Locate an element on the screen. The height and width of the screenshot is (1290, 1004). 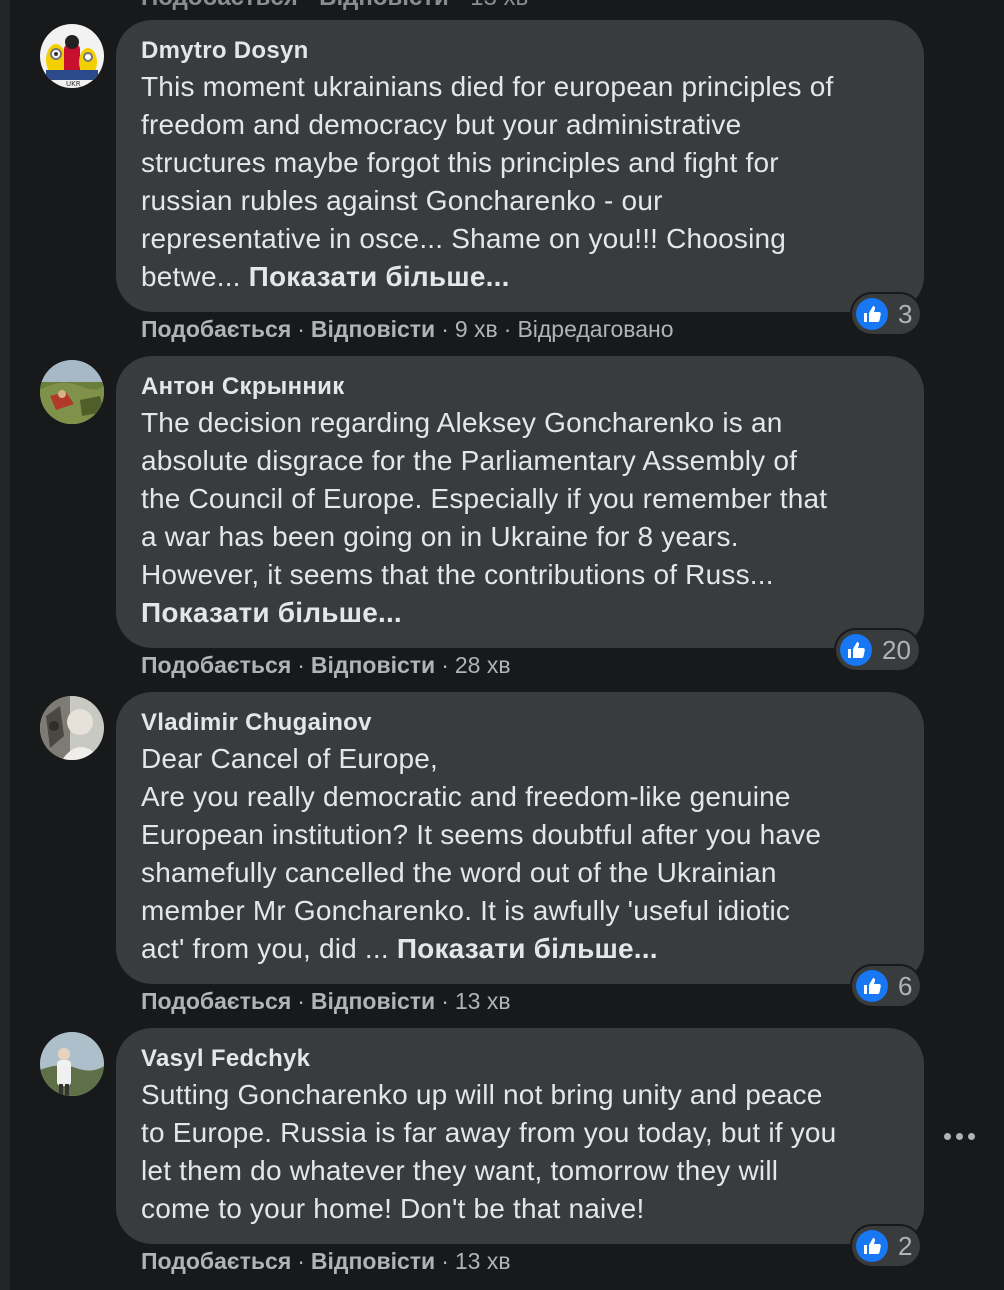
landscape-avatar-icon is located at coordinates (72, 392).